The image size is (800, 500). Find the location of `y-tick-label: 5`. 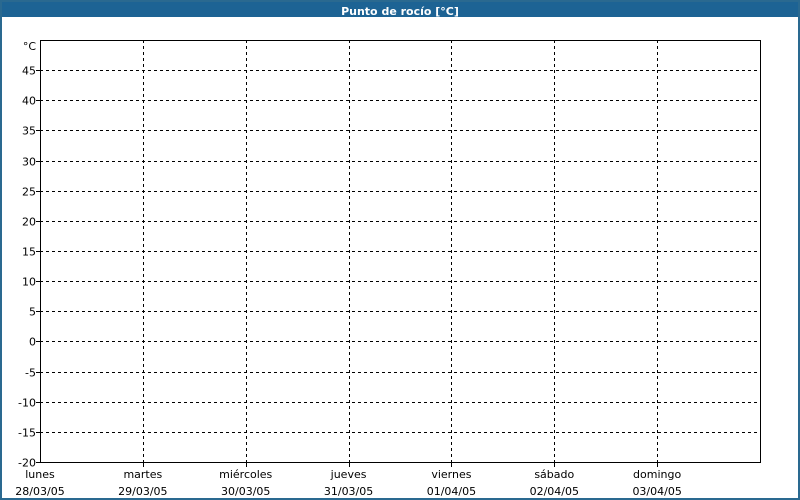

y-tick-label: 5 is located at coordinates (32, 312).